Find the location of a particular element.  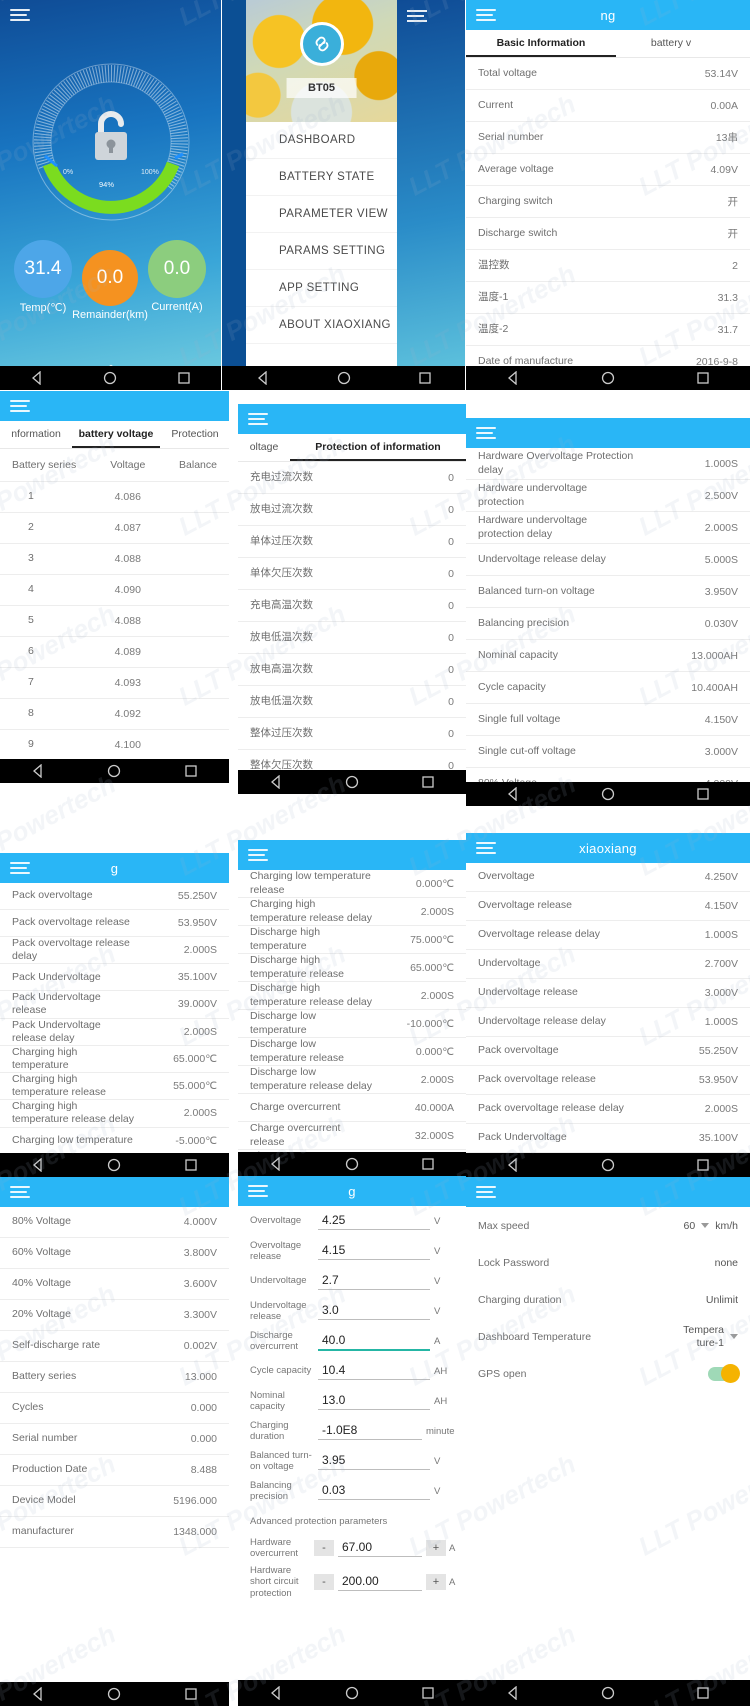

table-row: Self-discharge rate 0.002V is located at coordinates (114, 1346).